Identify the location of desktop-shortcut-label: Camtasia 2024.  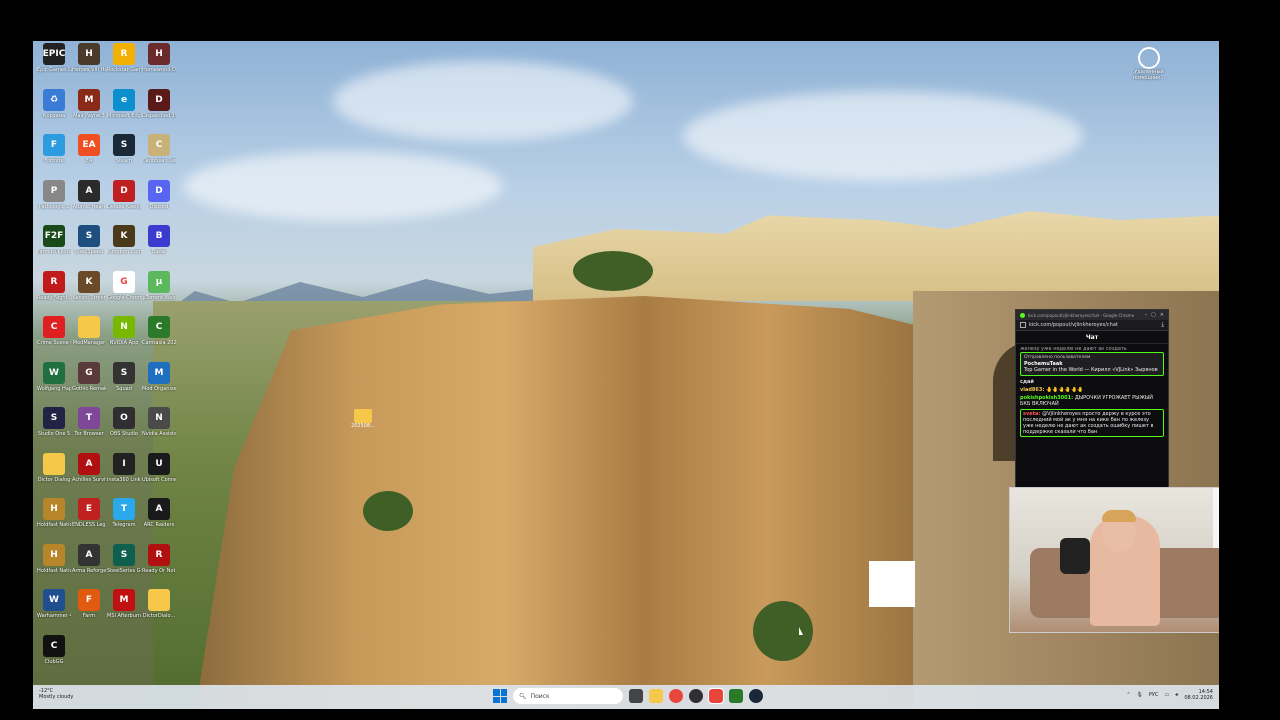
(159, 343).